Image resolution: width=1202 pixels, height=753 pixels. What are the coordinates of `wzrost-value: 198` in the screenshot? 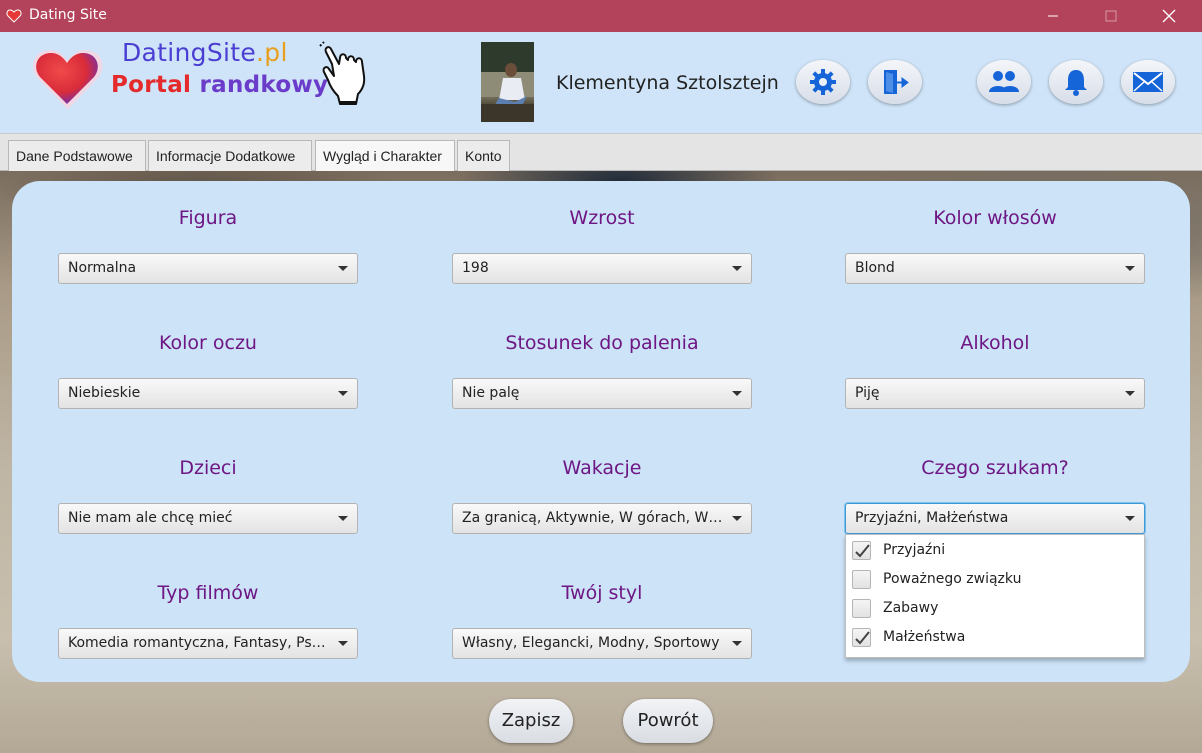 It's located at (475, 268).